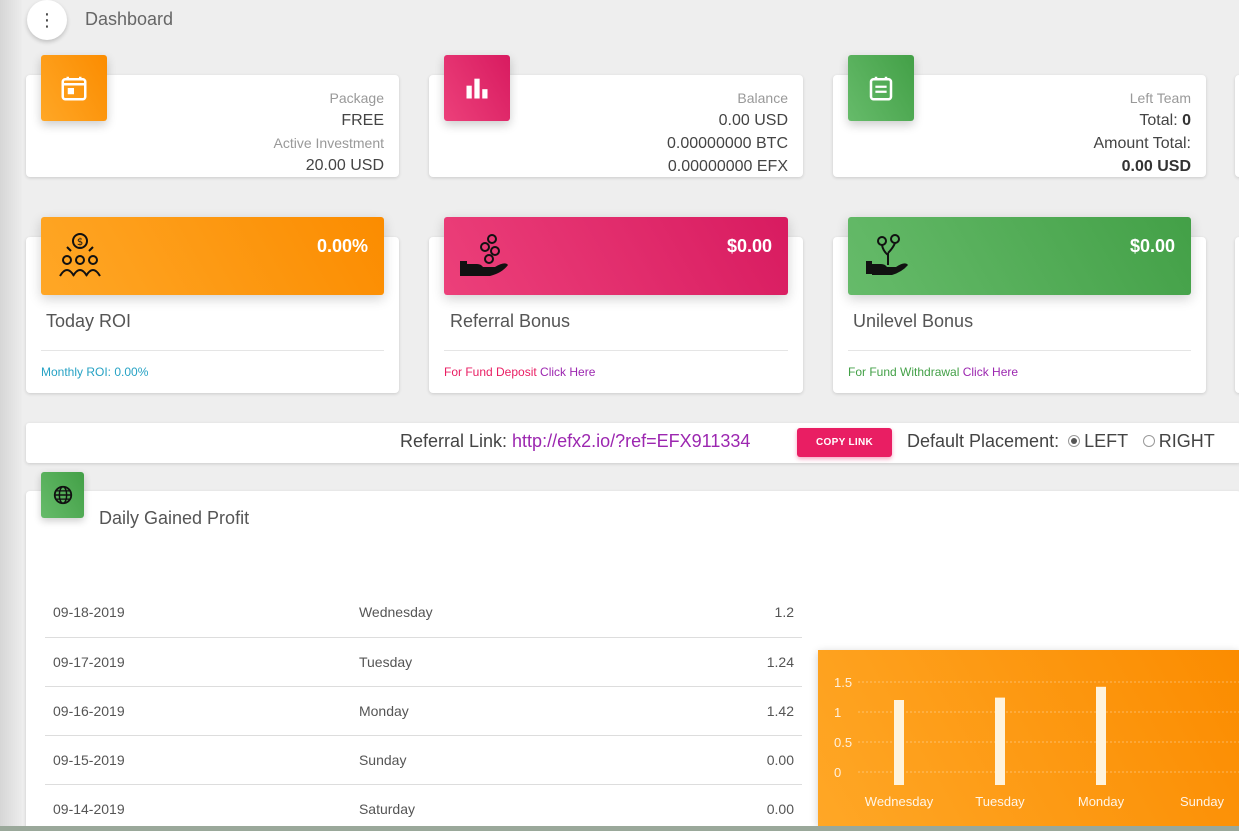 The image size is (1239, 831). What do you see at coordinates (619, 828) in the screenshot?
I see `bottom-edge` at bounding box center [619, 828].